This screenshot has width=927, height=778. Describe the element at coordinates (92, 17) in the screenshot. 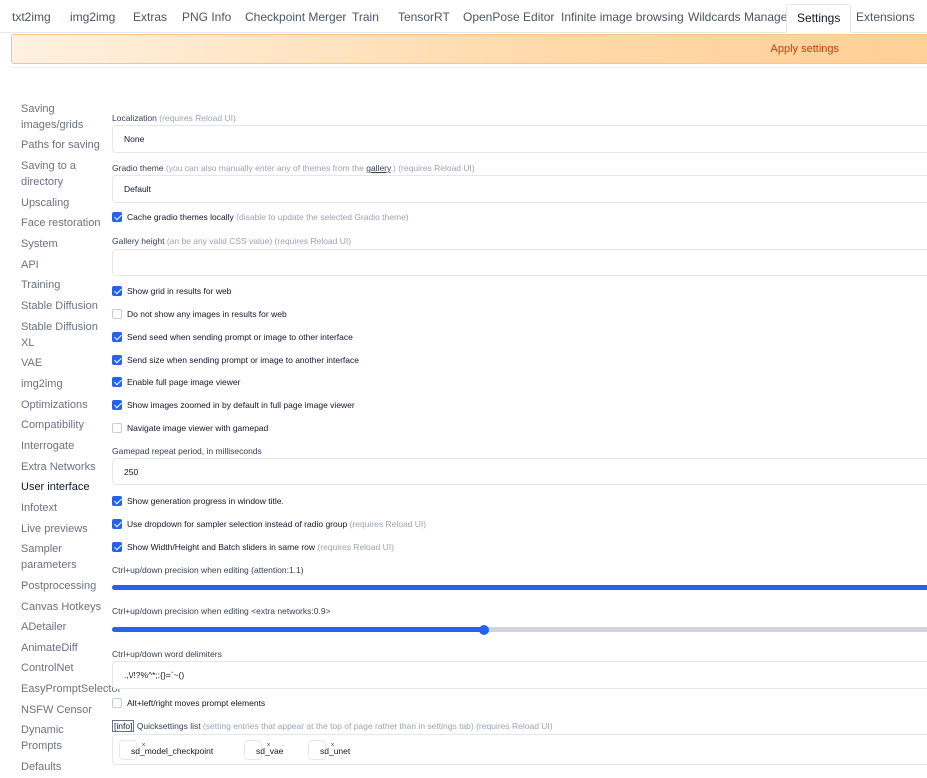

I see `tab-img2img: img2img` at that location.